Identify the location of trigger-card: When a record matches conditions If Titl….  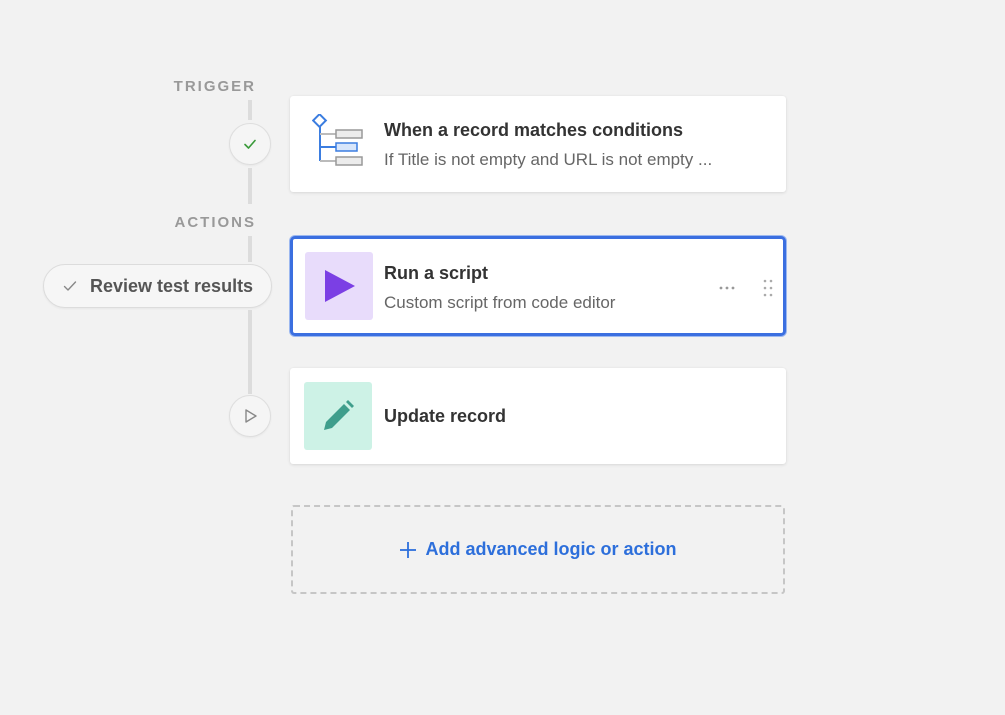
(538, 144).